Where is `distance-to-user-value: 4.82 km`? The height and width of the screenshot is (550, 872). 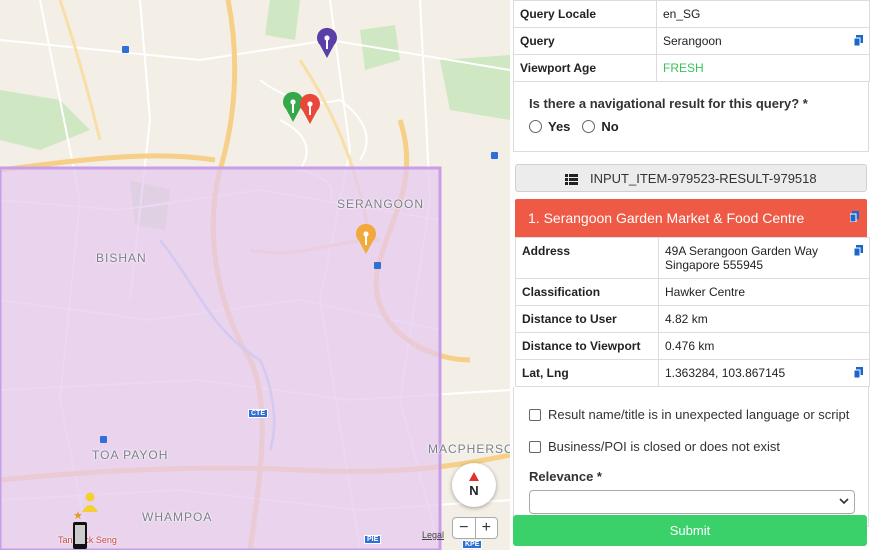
distance-to-user-value: 4.82 km is located at coordinates (764, 319).